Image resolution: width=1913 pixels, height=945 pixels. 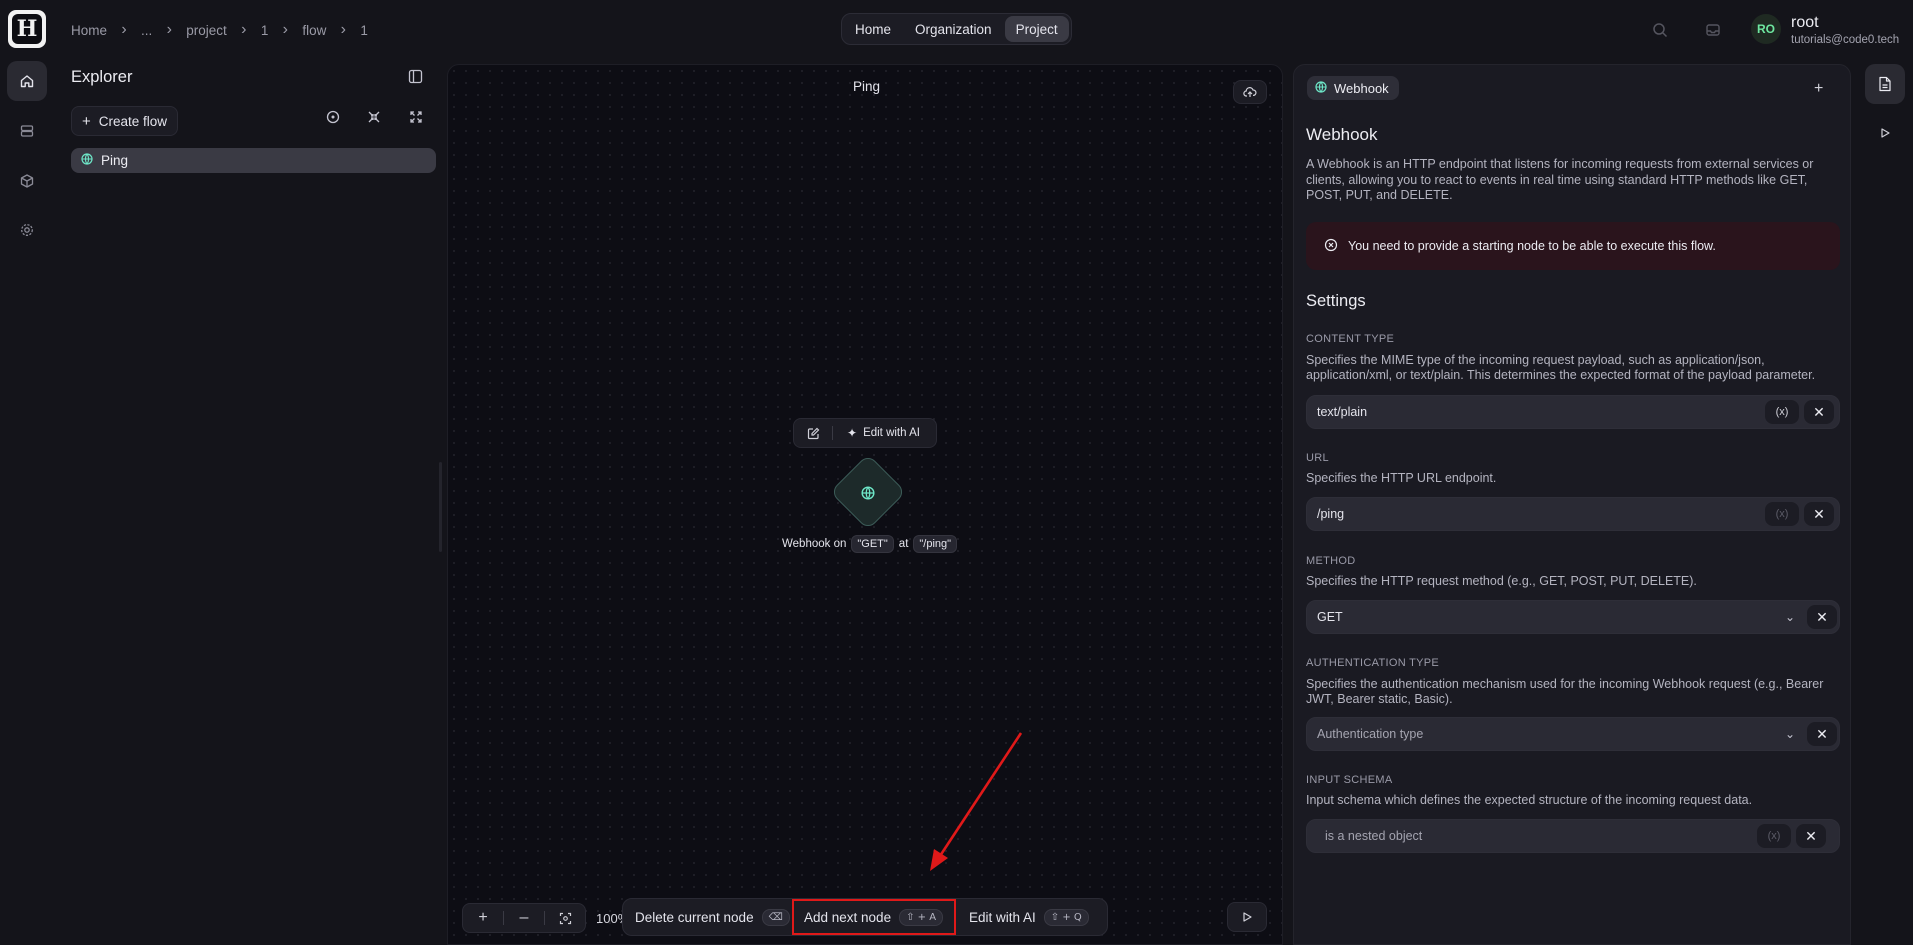 I want to click on gear-icon, so click(x=27, y=230).